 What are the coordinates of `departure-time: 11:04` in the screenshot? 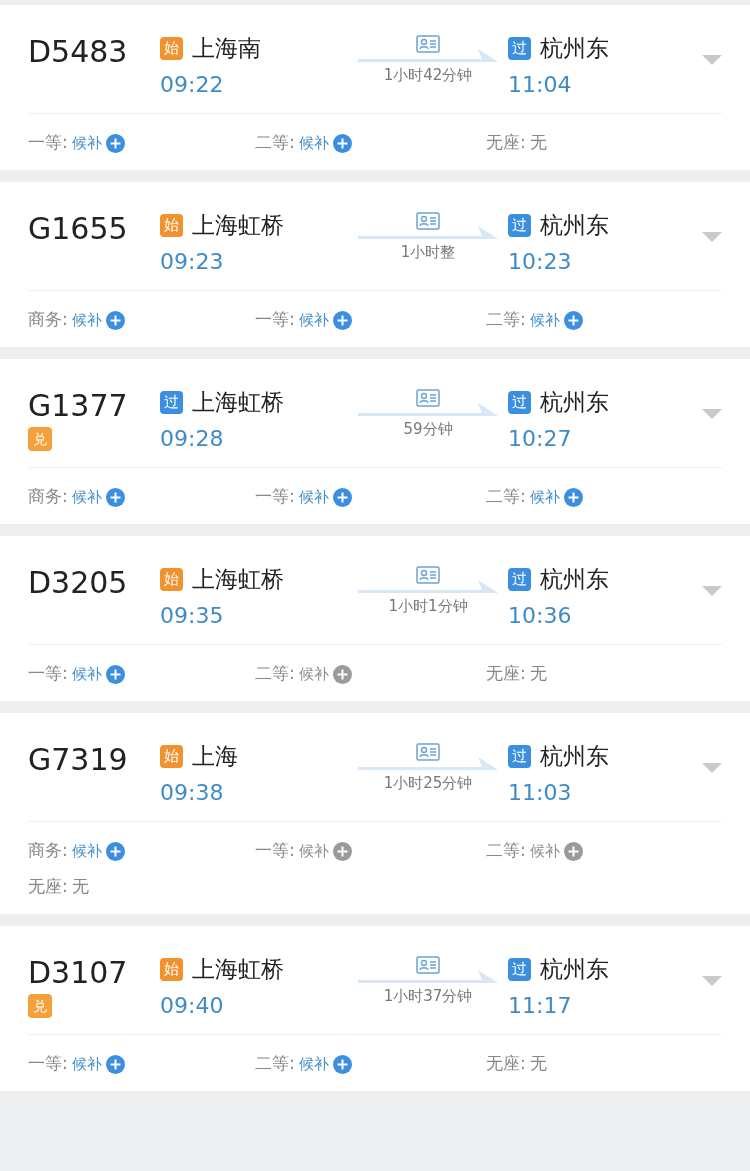 It's located at (540, 85).